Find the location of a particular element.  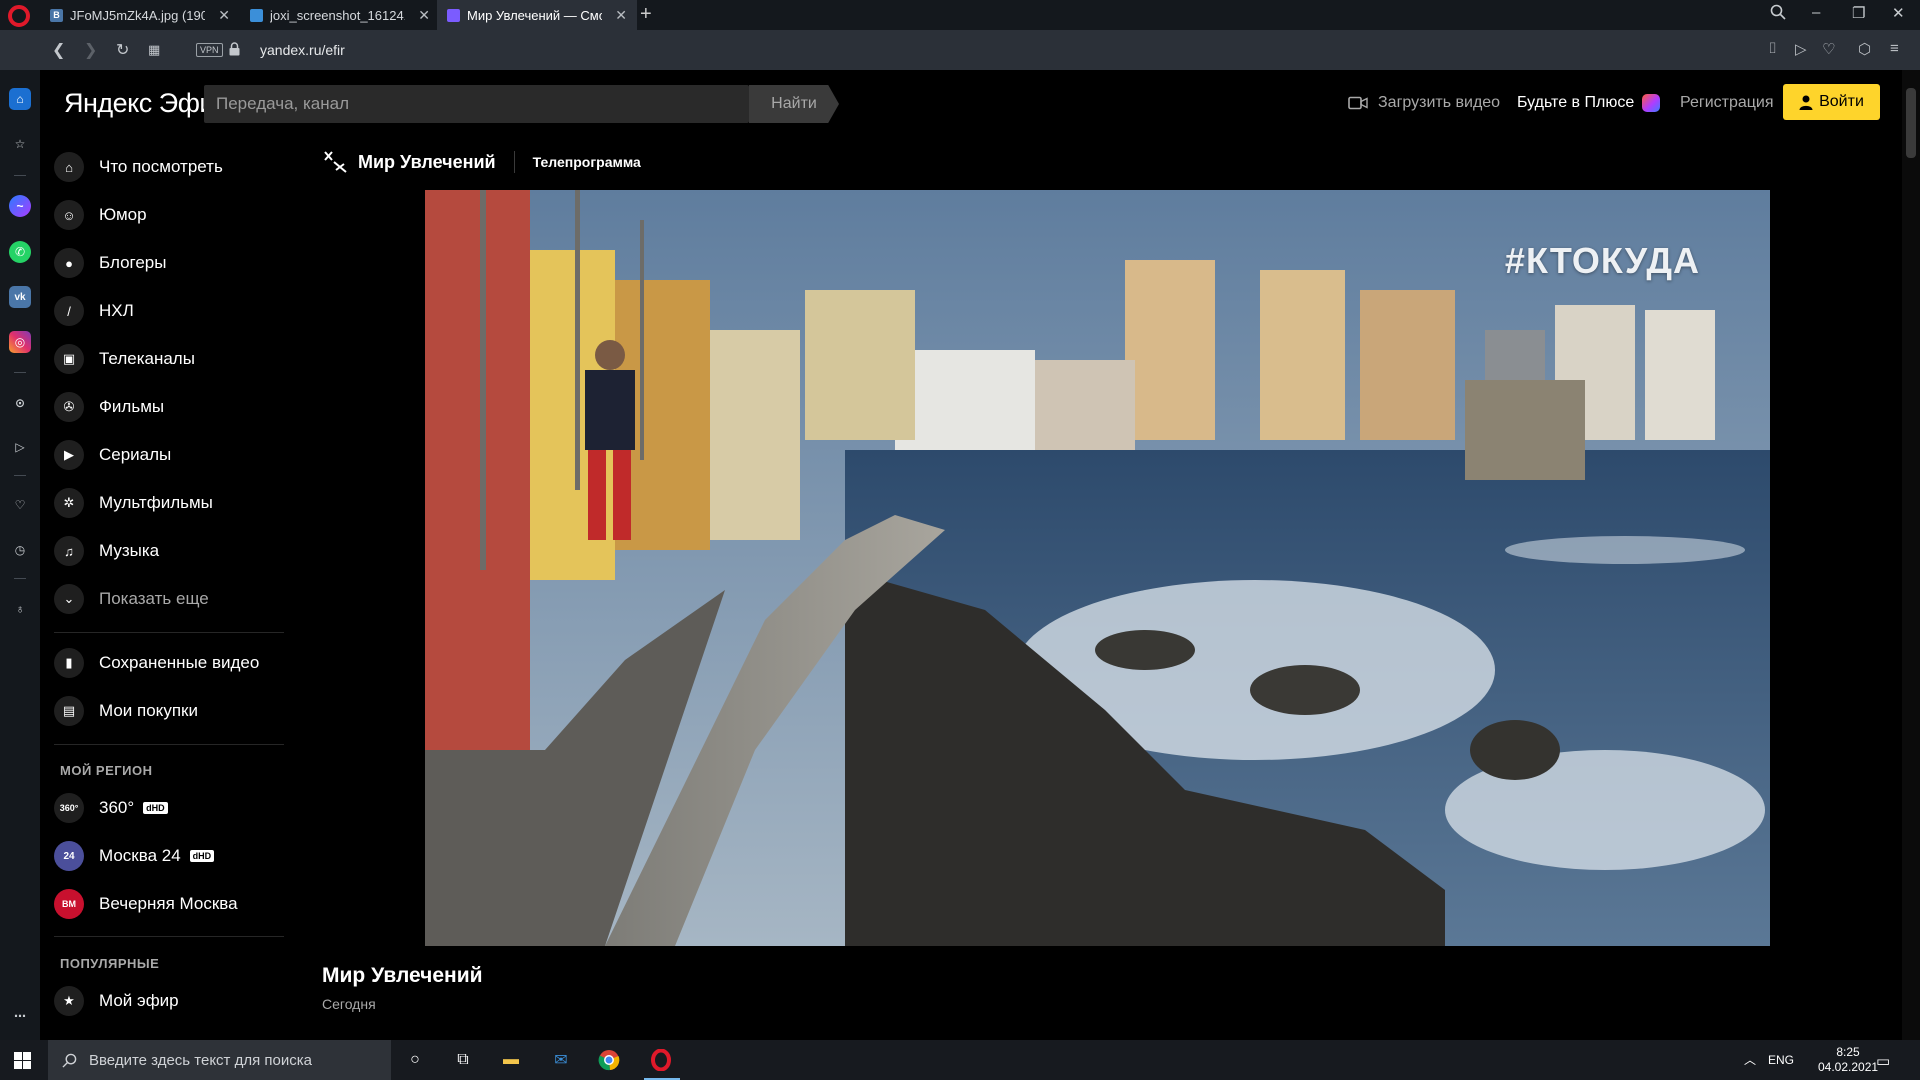

box-icon: ⬡ is located at coordinates (1864, 49).